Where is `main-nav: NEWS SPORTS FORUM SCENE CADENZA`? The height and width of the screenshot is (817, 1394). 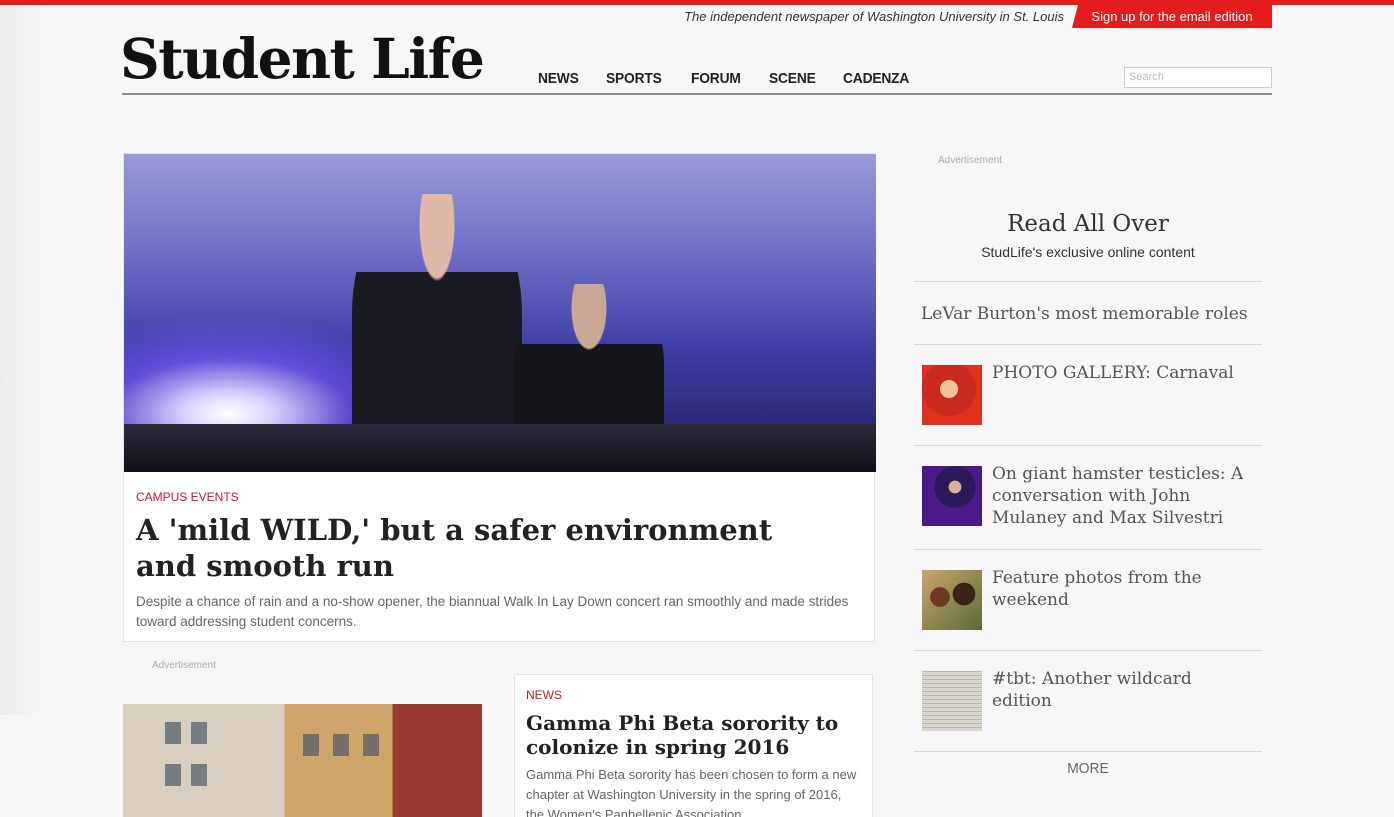
main-nav: NEWS SPORTS FORUM SCENE CADENZA is located at coordinates (726, 78).